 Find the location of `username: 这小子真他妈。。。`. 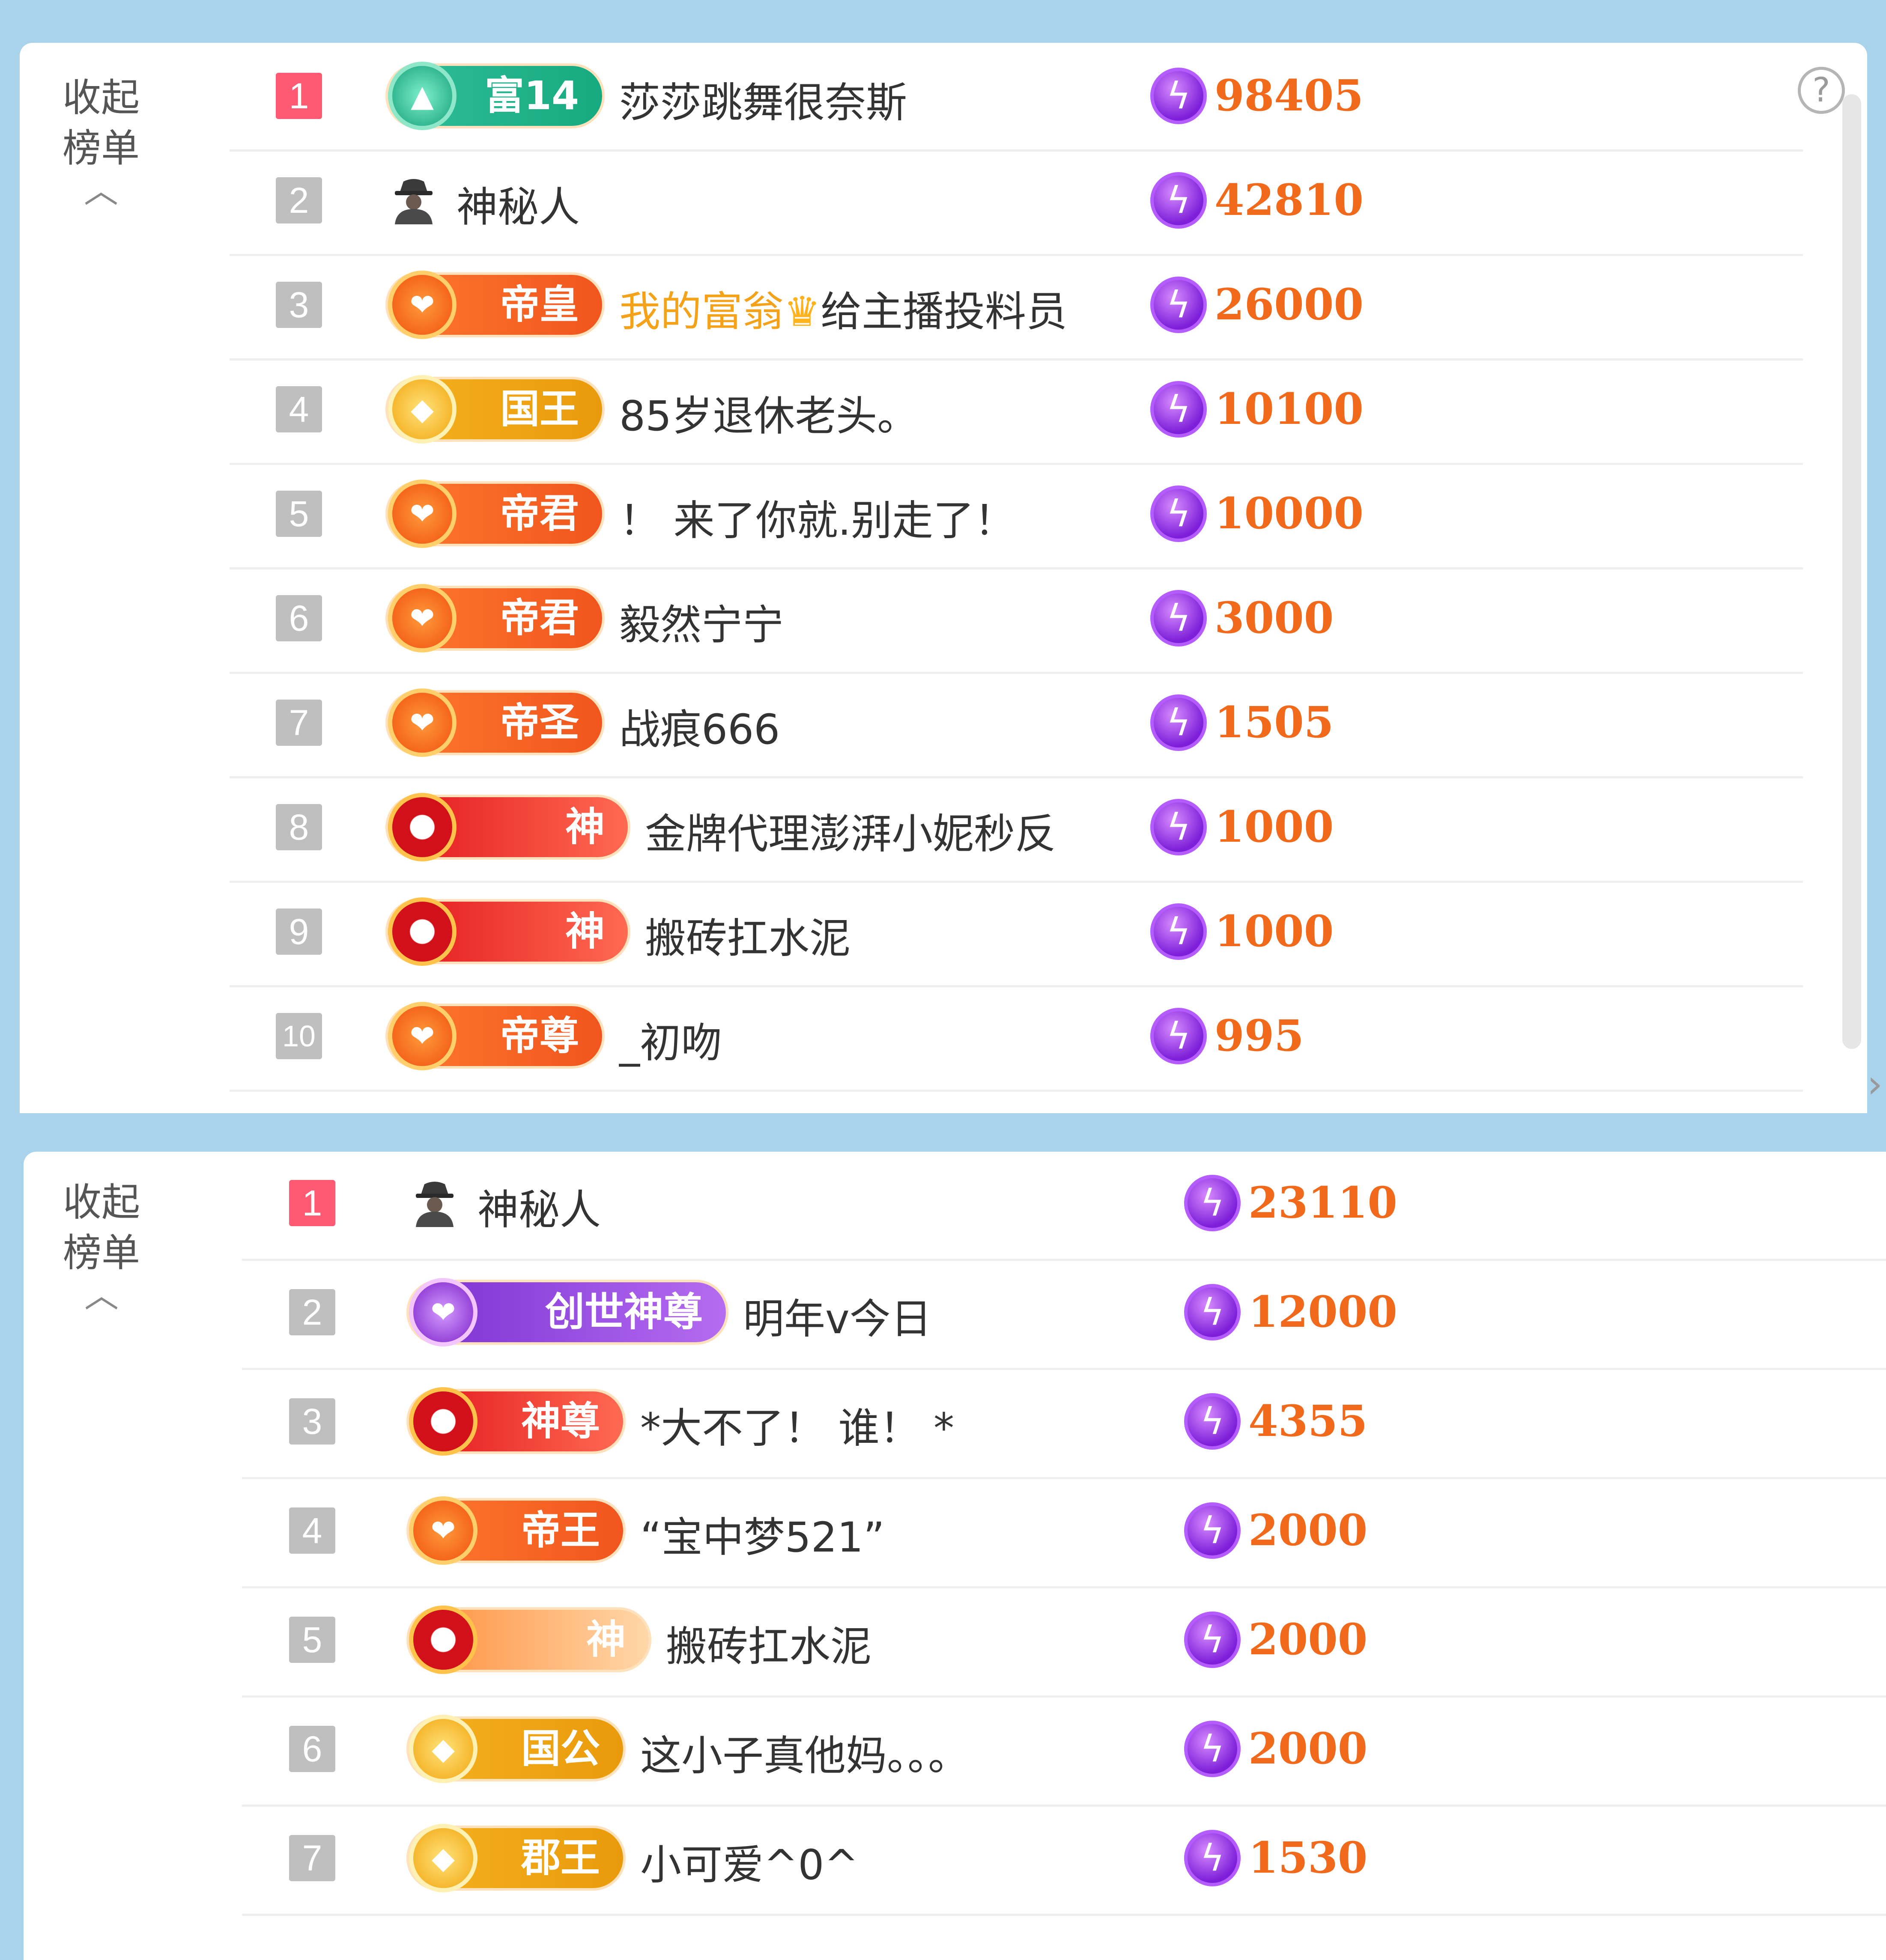

username: 这小子真他妈。。。 is located at coordinates (804, 1752).